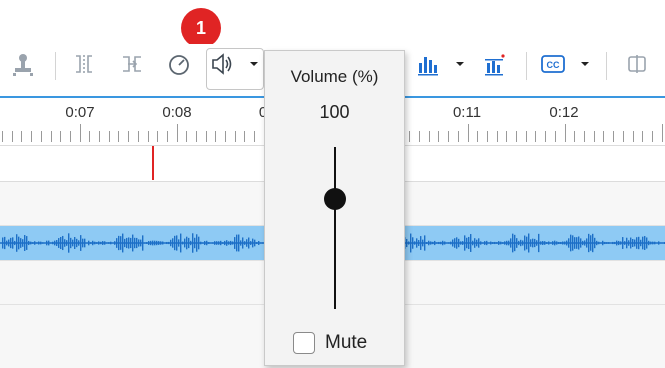  I want to click on speed-gauge-icon, so click(179, 64).